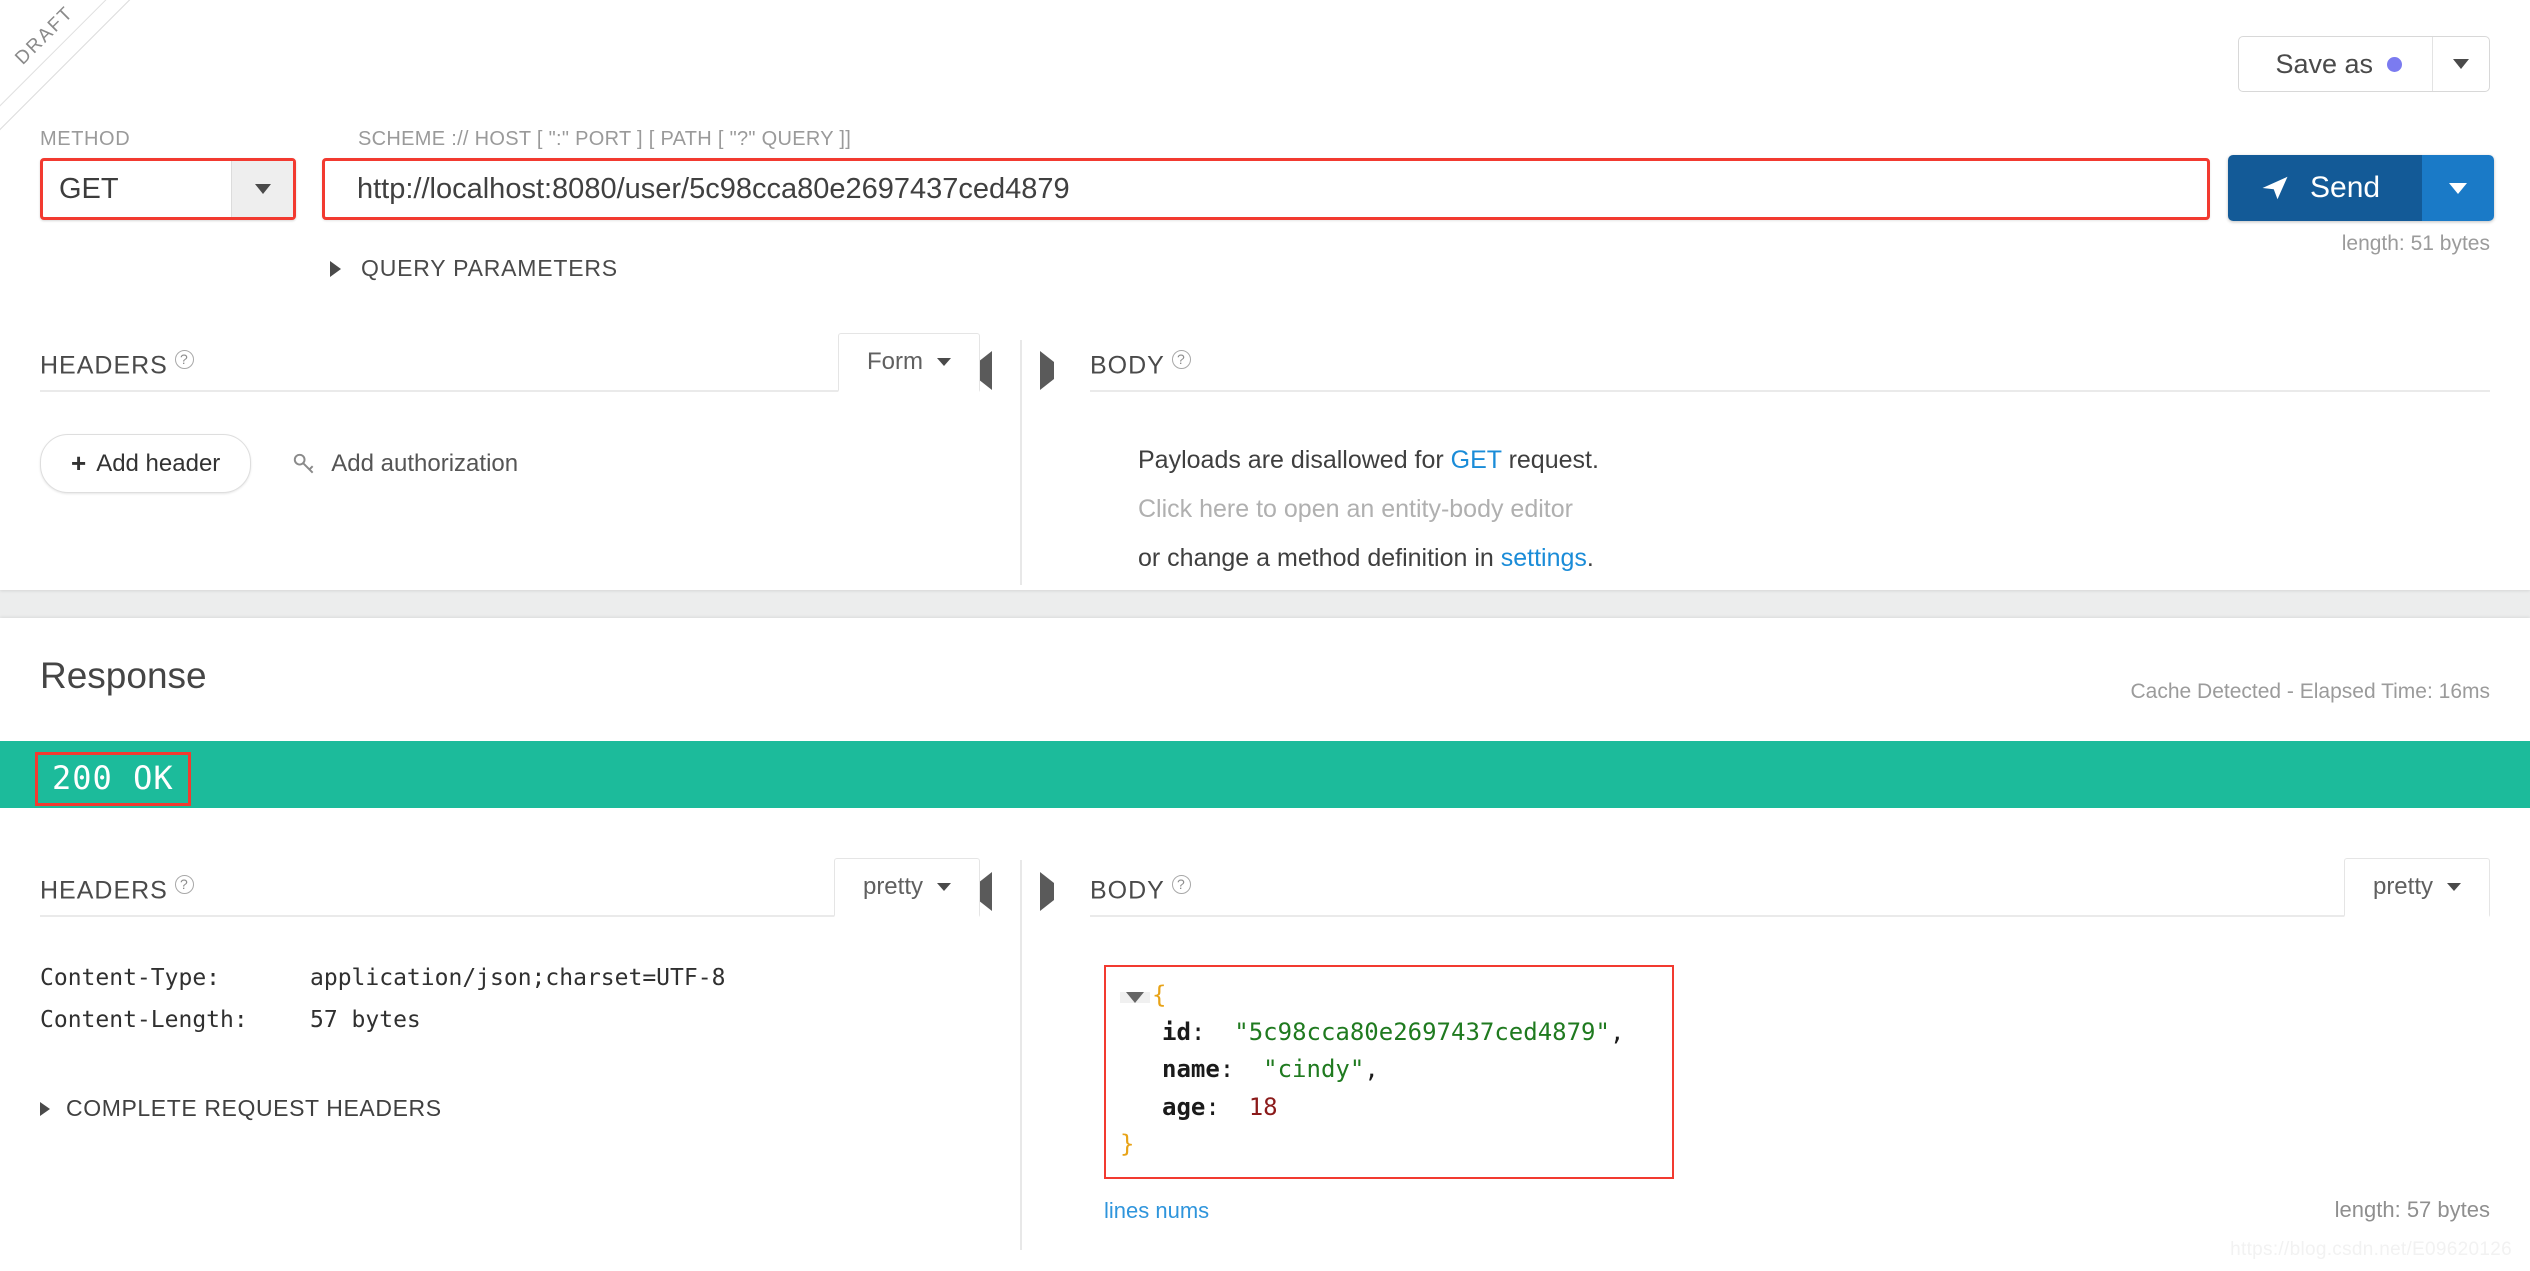 Image resolution: width=2530 pixels, height=1271 pixels. I want to click on json-field-row: id: "5c98cca80e2697437ced4879",, so click(1389, 1032).